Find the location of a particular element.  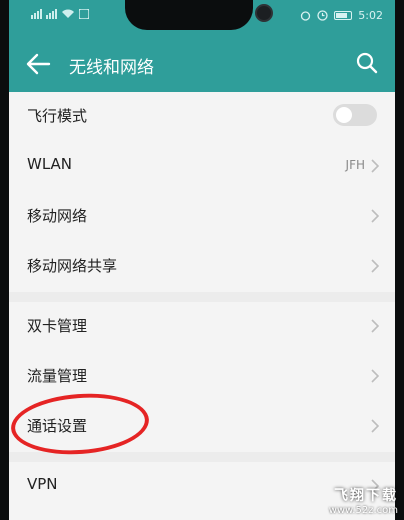

list-item-label: VPN is located at coordinates (42, 484).